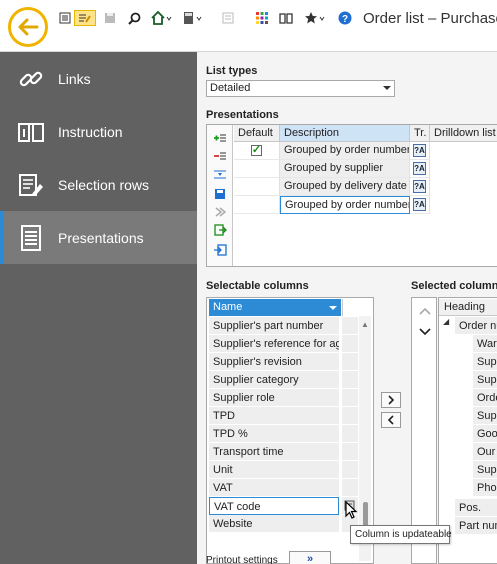 This screenshot has height=564, width=497. I want to click on remove-column-button, so click(391, 420).